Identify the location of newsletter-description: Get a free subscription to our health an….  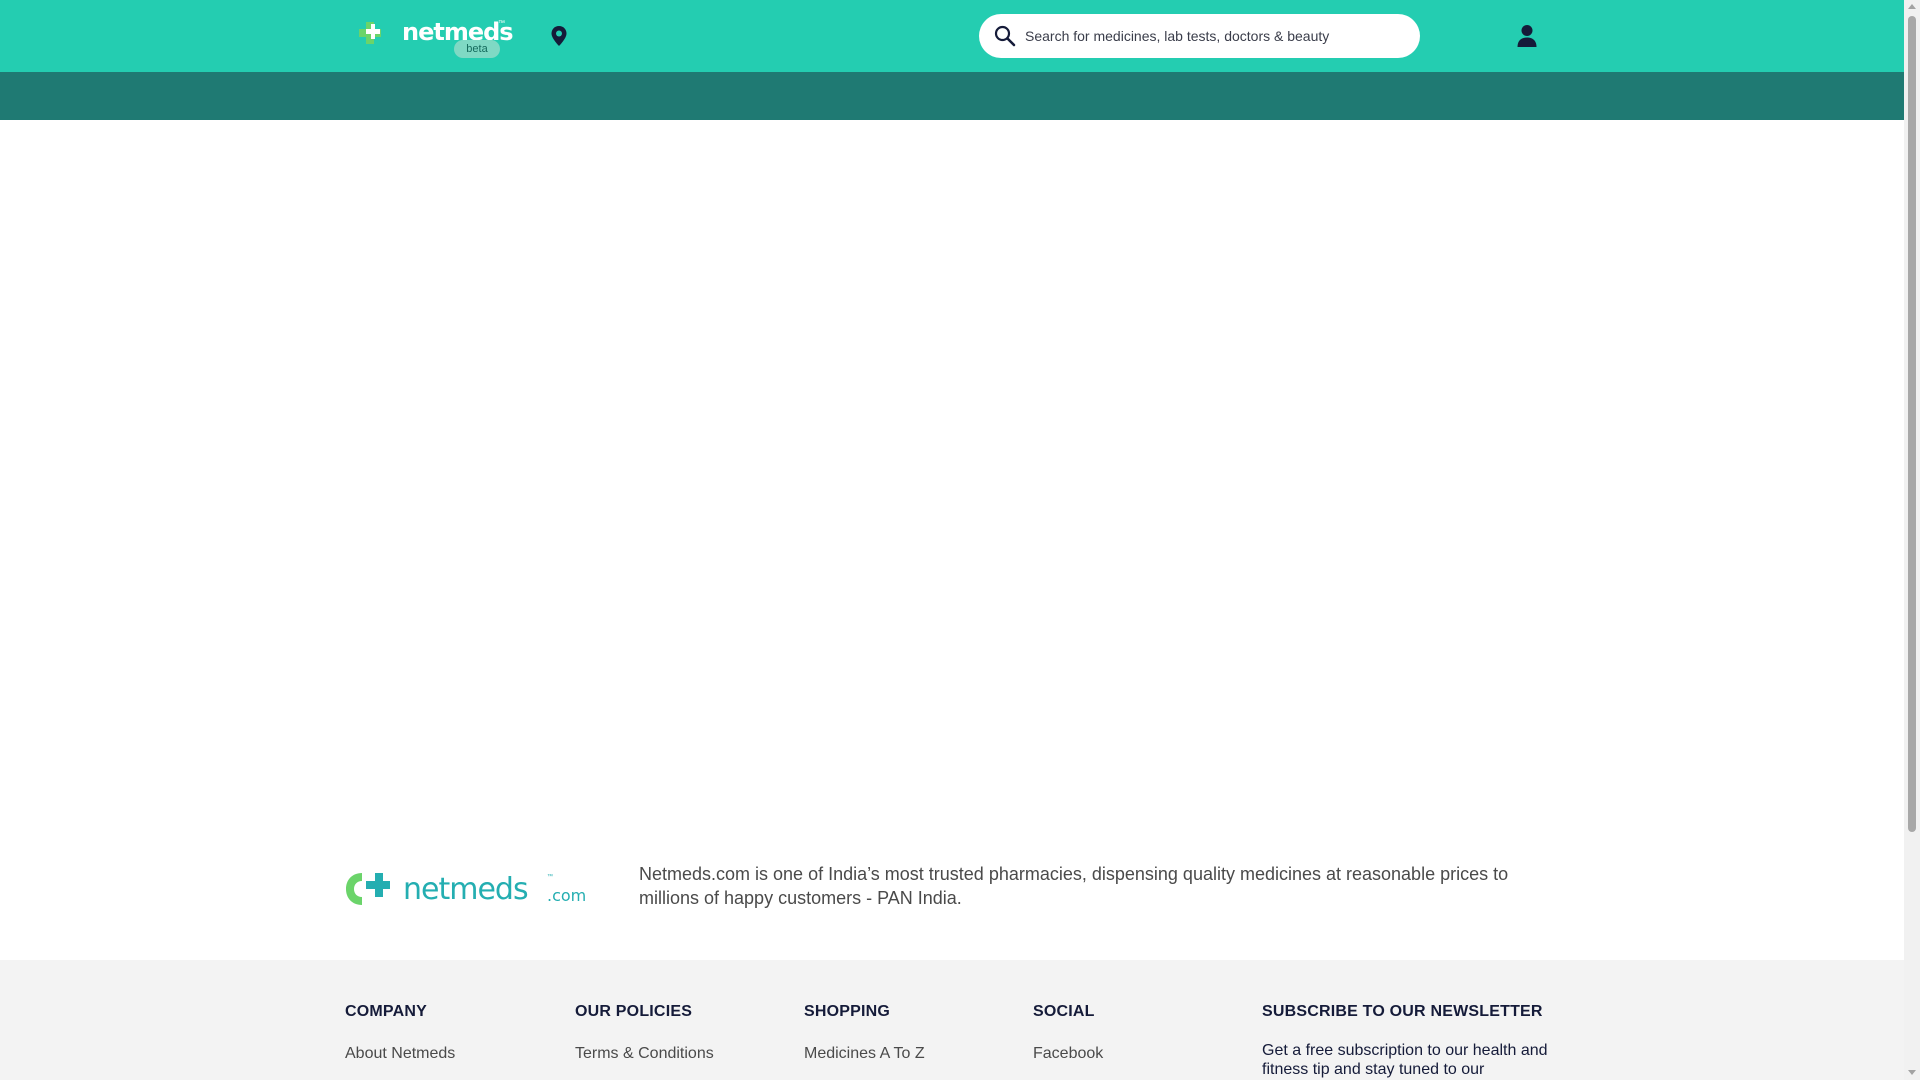
(1405, 1060).